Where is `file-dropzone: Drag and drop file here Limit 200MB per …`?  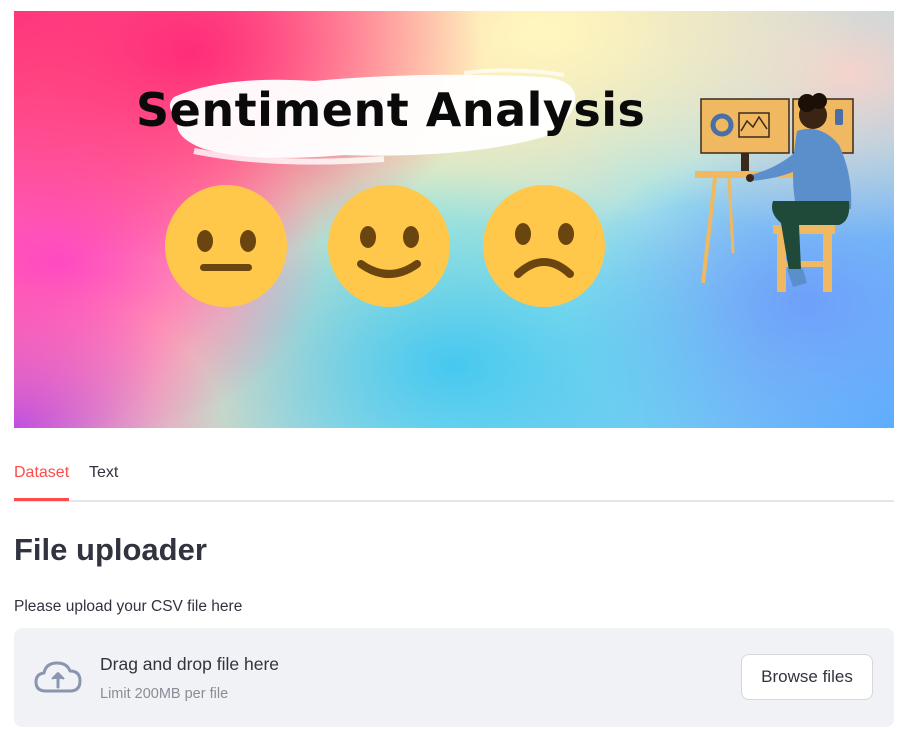
file-dropzone: Drag and drop file here Limit 200MB per … is located at coordinates (454, 677).